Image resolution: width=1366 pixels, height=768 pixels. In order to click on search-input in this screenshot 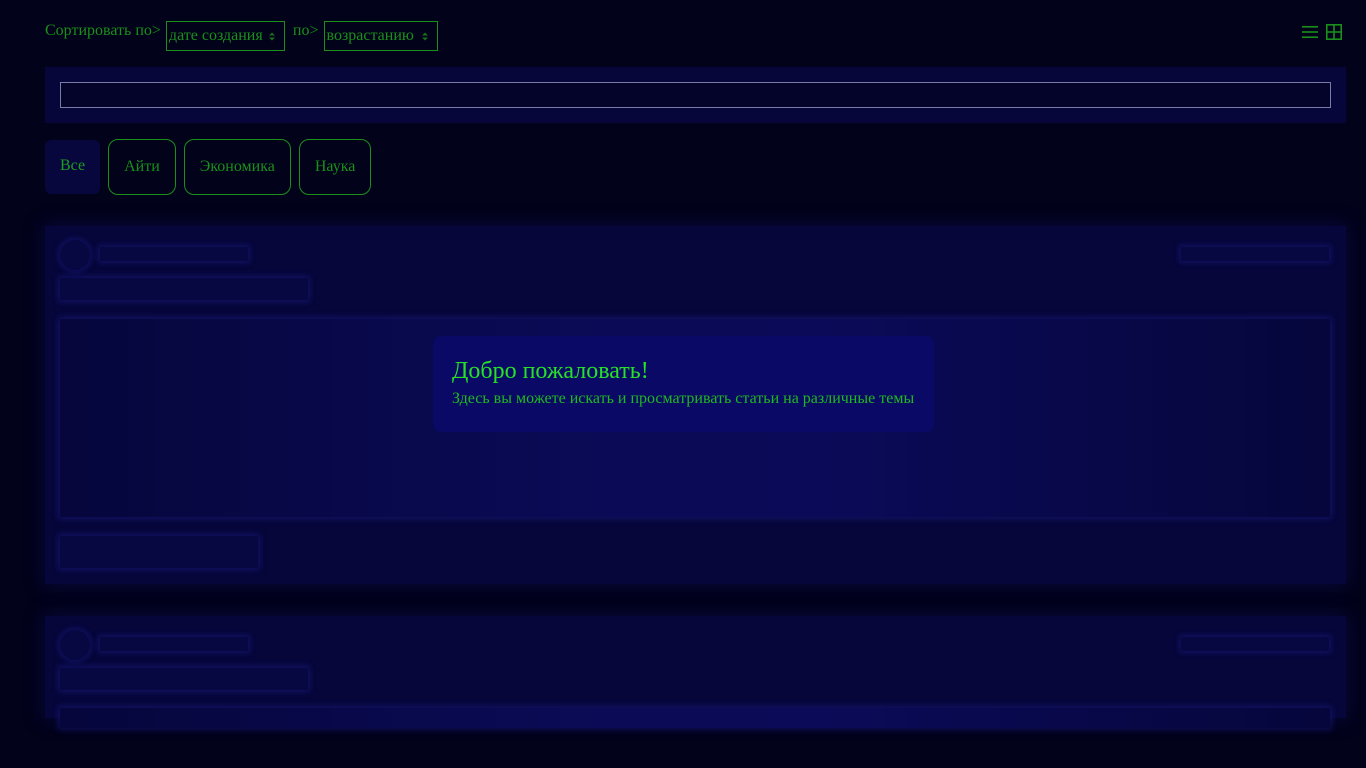, I will do `click(695, 95)`.